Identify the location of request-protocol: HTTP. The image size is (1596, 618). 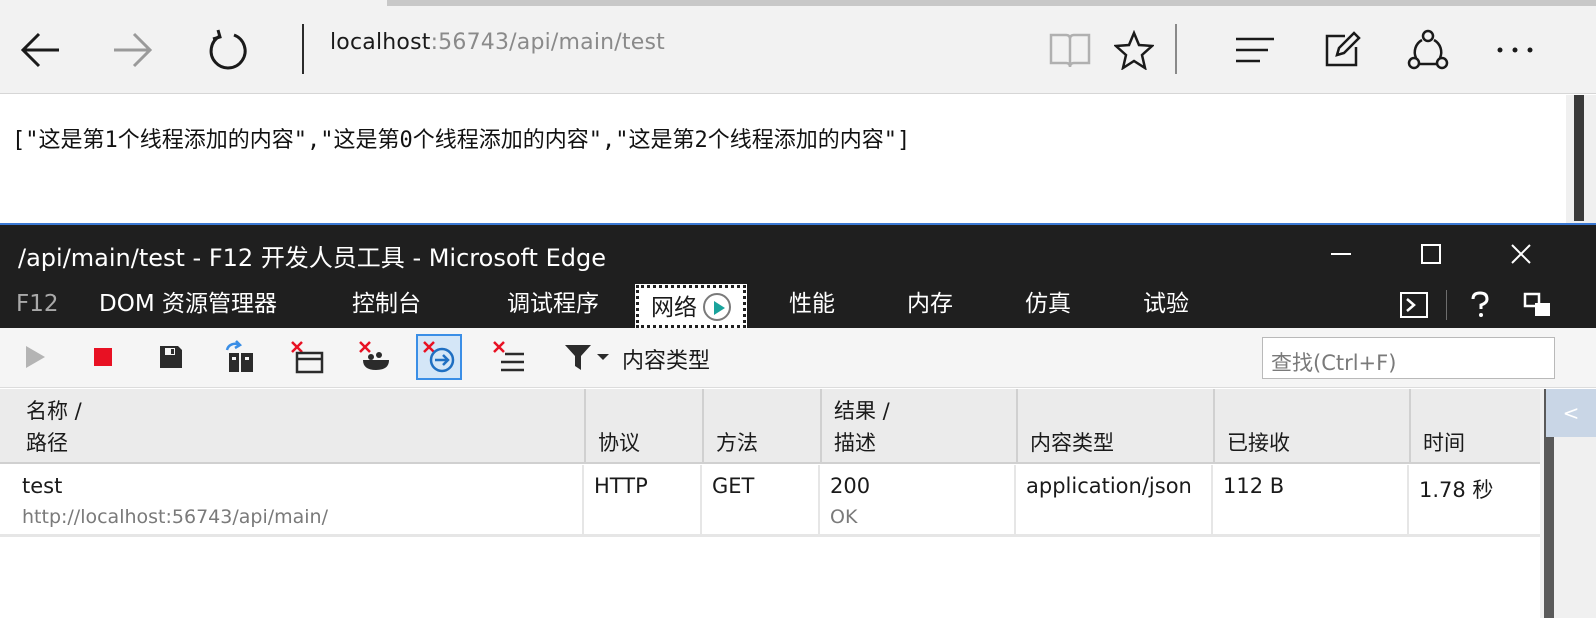
(621, 486).